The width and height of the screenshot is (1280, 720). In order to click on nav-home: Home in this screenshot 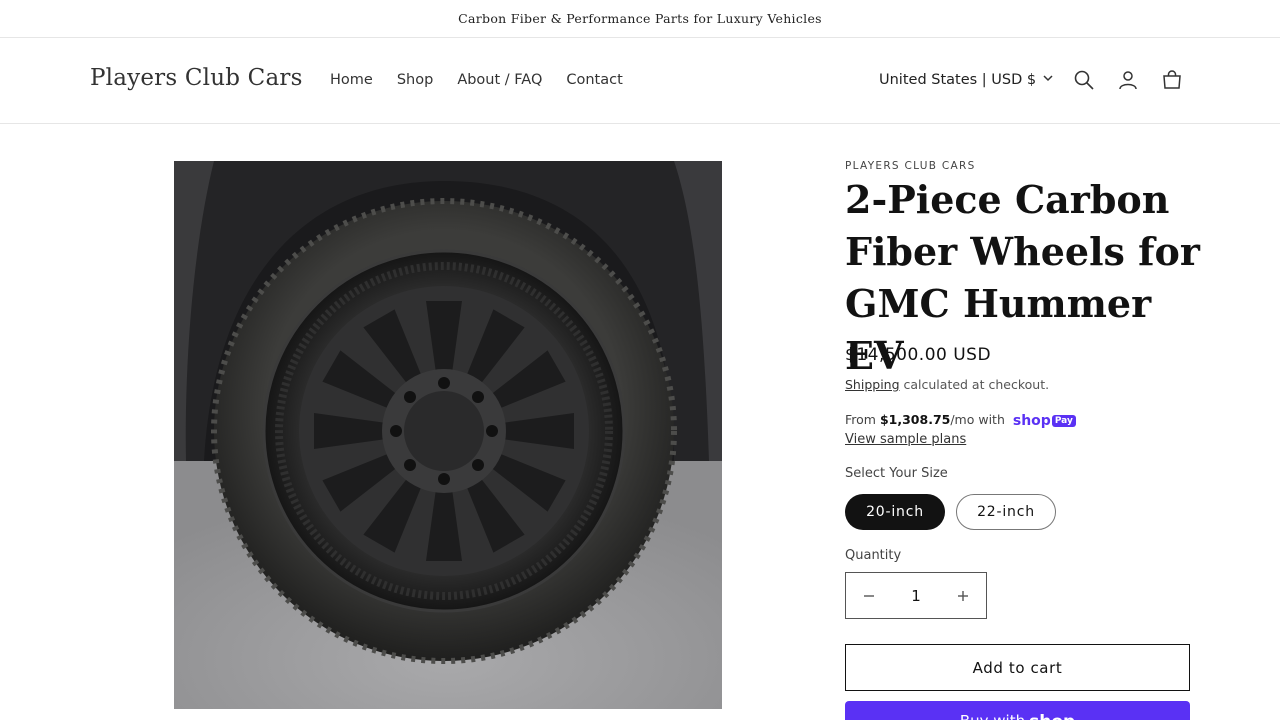, I will do `click(351, 80)`.